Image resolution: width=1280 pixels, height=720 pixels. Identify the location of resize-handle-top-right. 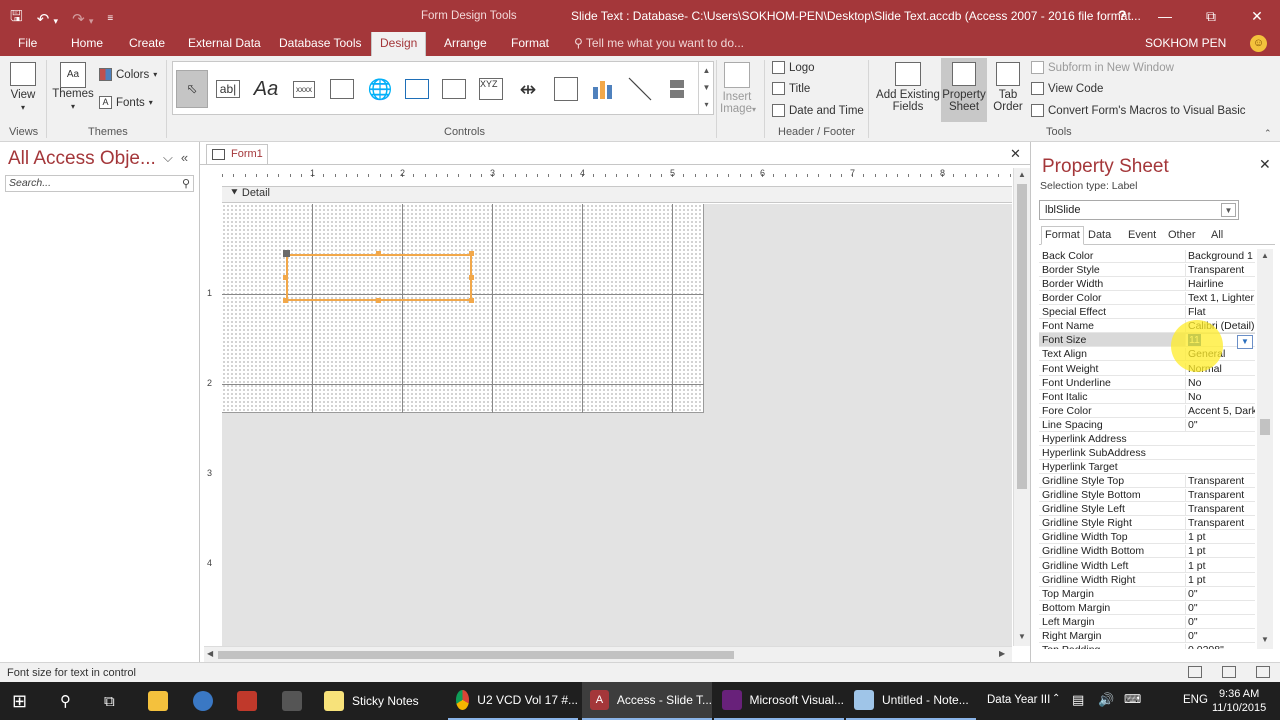
(471, 253).